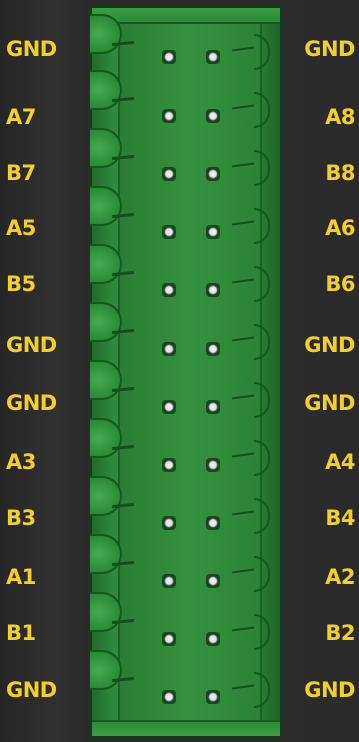 This screenshot has width=359, height=742. What do you see at coordinates (21, 117) in the screenshot?
I see `left-pin-label-2: A7` at bounding box center [21, 117].